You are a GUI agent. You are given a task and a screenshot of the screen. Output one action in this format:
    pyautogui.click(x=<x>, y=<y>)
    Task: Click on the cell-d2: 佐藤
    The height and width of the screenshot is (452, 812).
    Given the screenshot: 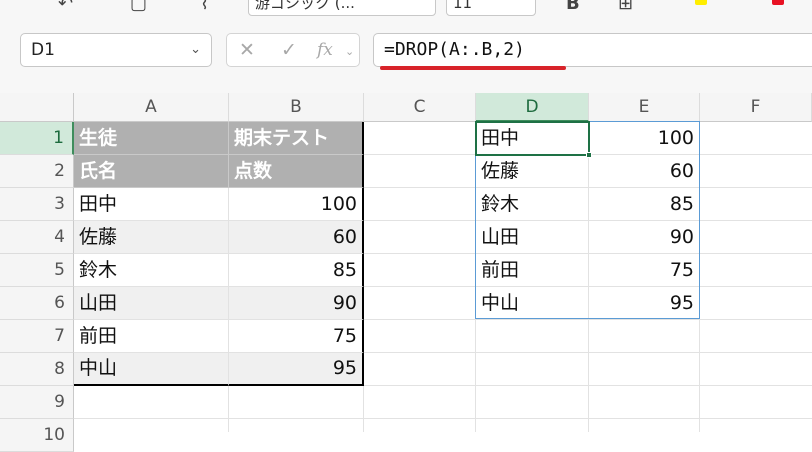 What is the action you would take?
    pyautogui.click(x=532, y=171)
    